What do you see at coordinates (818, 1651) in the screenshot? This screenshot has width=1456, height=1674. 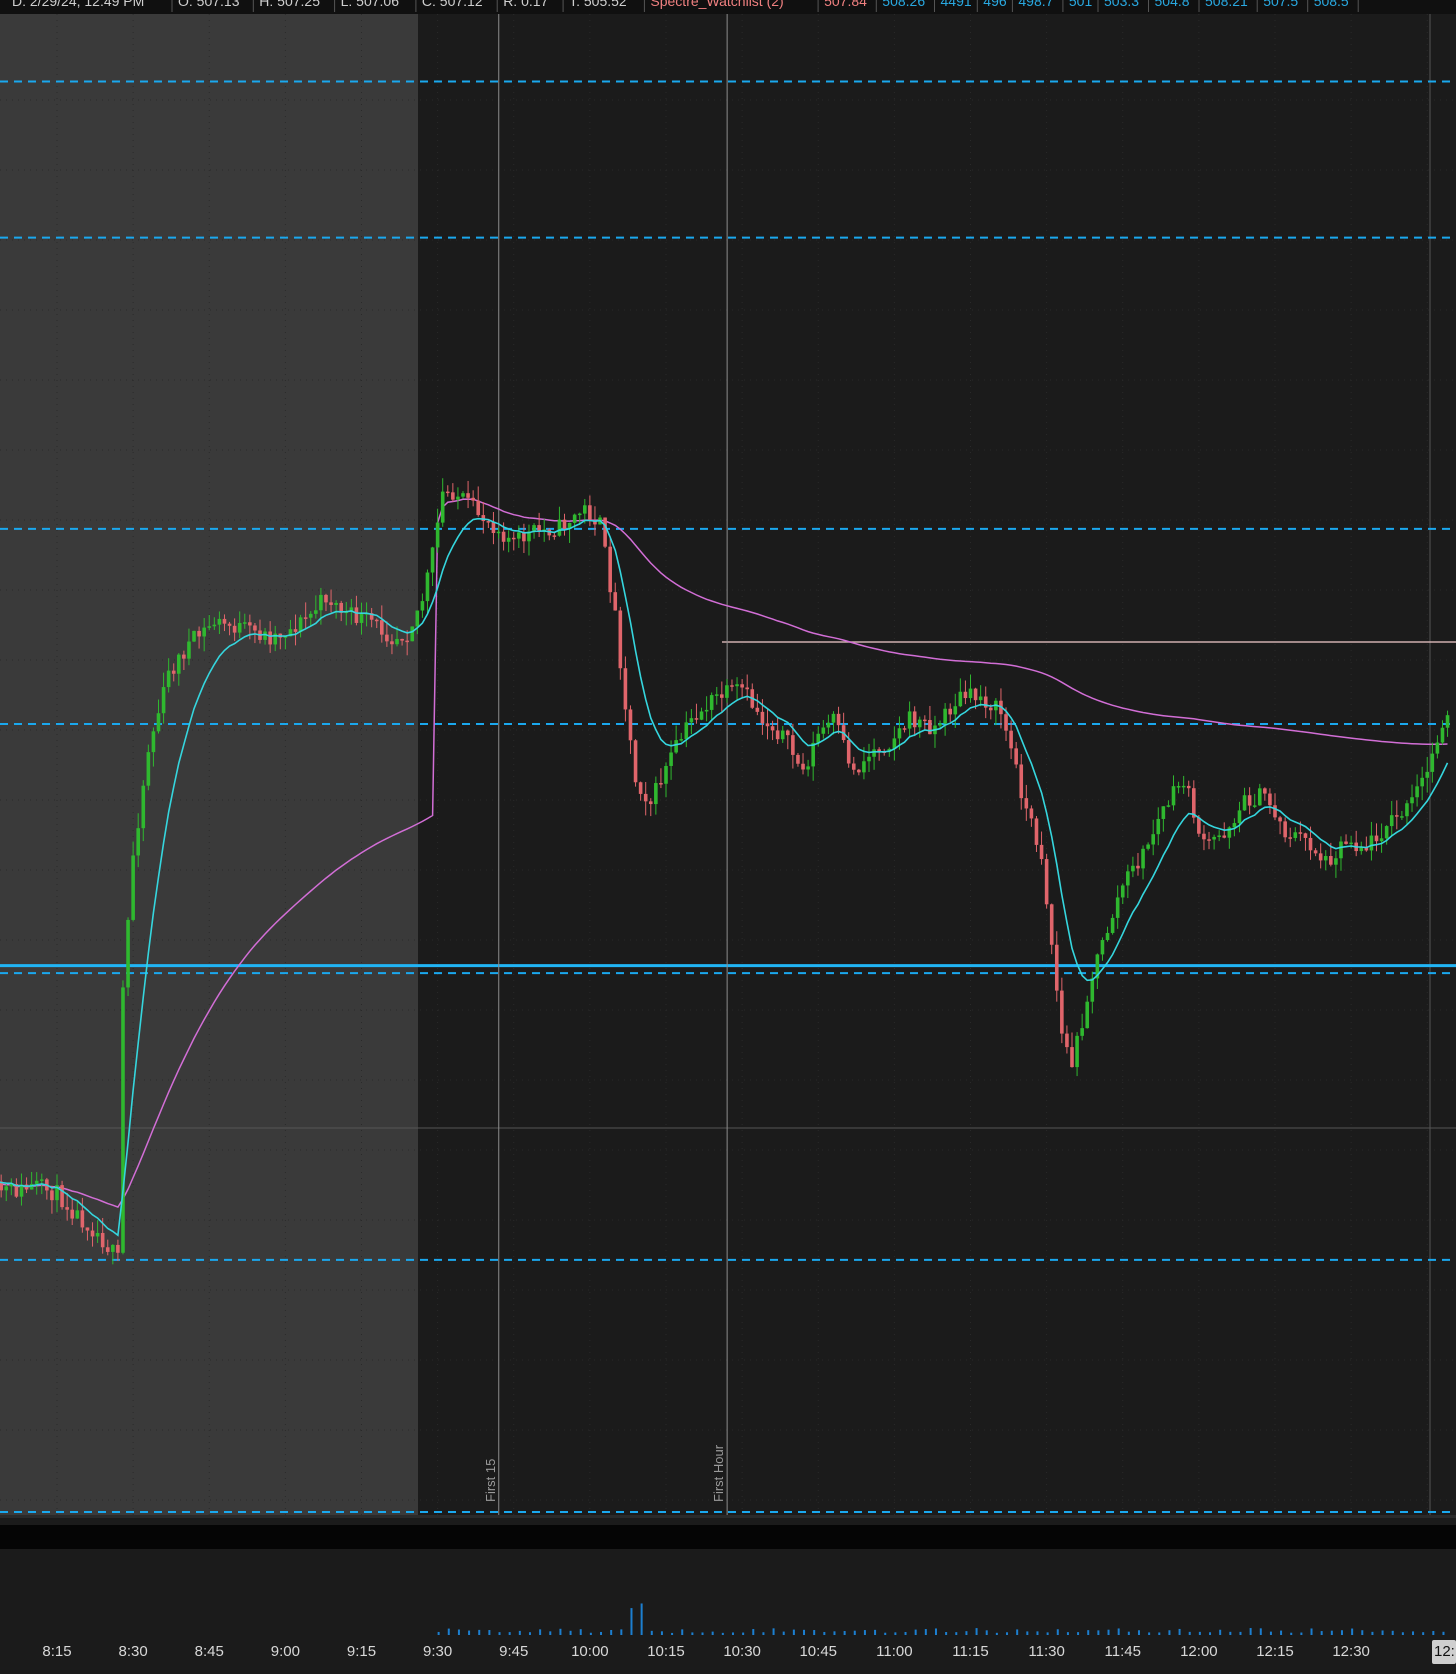 I see `x-tick-label: 10:45` at bounding box center [818, 1651].